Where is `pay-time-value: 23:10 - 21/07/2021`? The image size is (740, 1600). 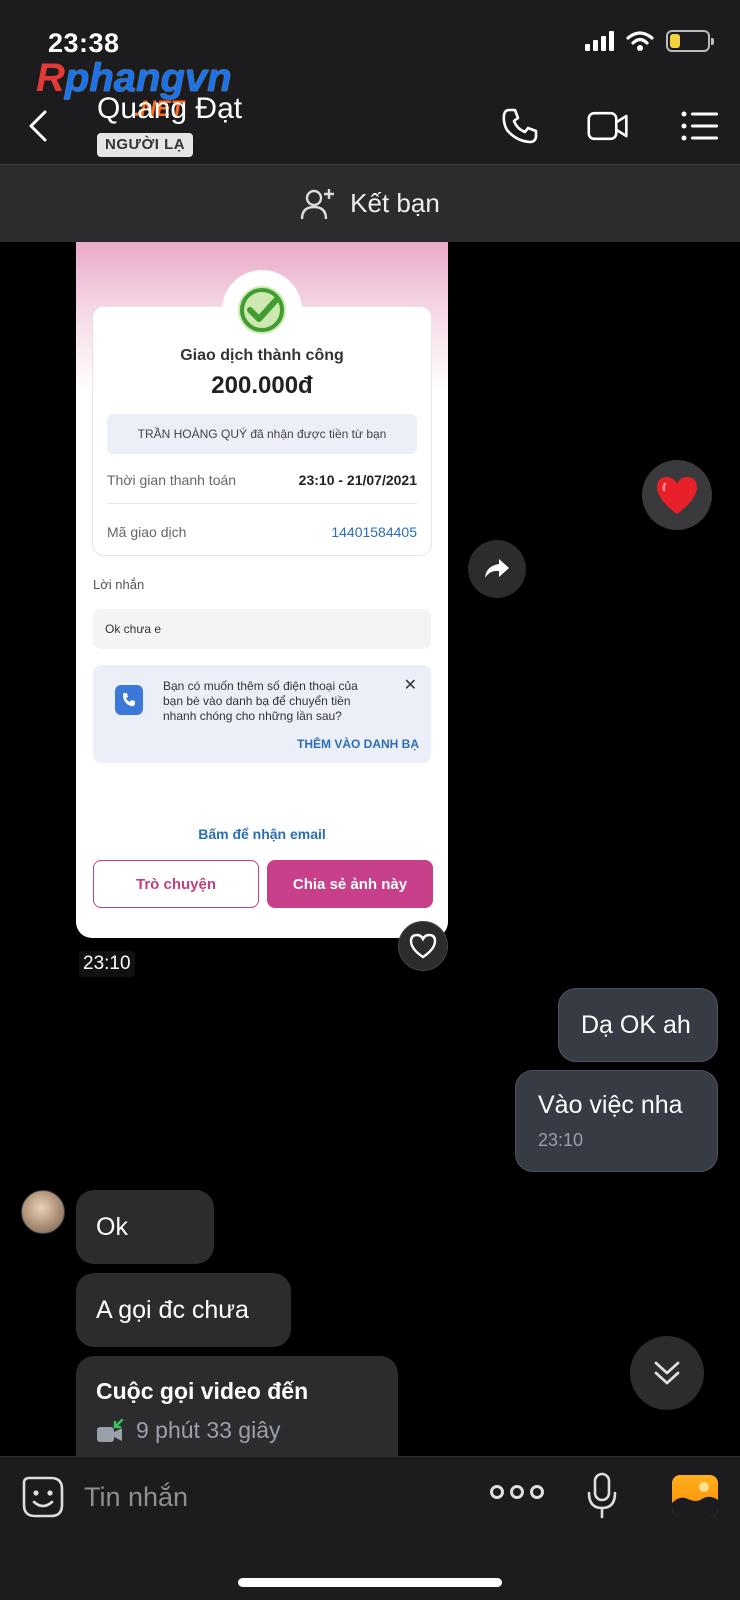
pay-time-value: 23:10 - 21/07/2021 is located at coordinates (357, 480).